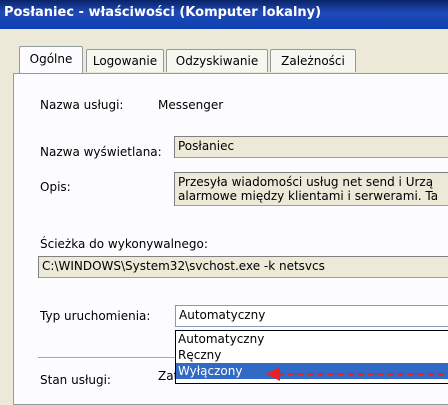  What do you see at coordinates (312, 339) in the screenshot?
I see `startup-option-automatic: Automatyczny` at bounding box center [312, 339].